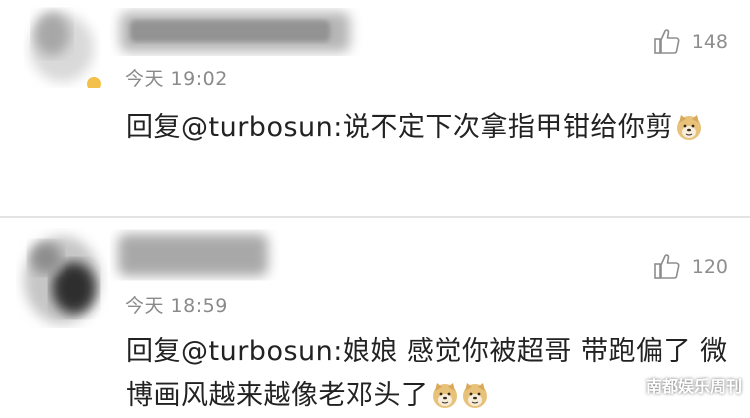 The height and width of the screenshot is (418, 750). Describe the element at coordinates (94, 84) in the screenshot. I see `verified-badge-icon` at that location.